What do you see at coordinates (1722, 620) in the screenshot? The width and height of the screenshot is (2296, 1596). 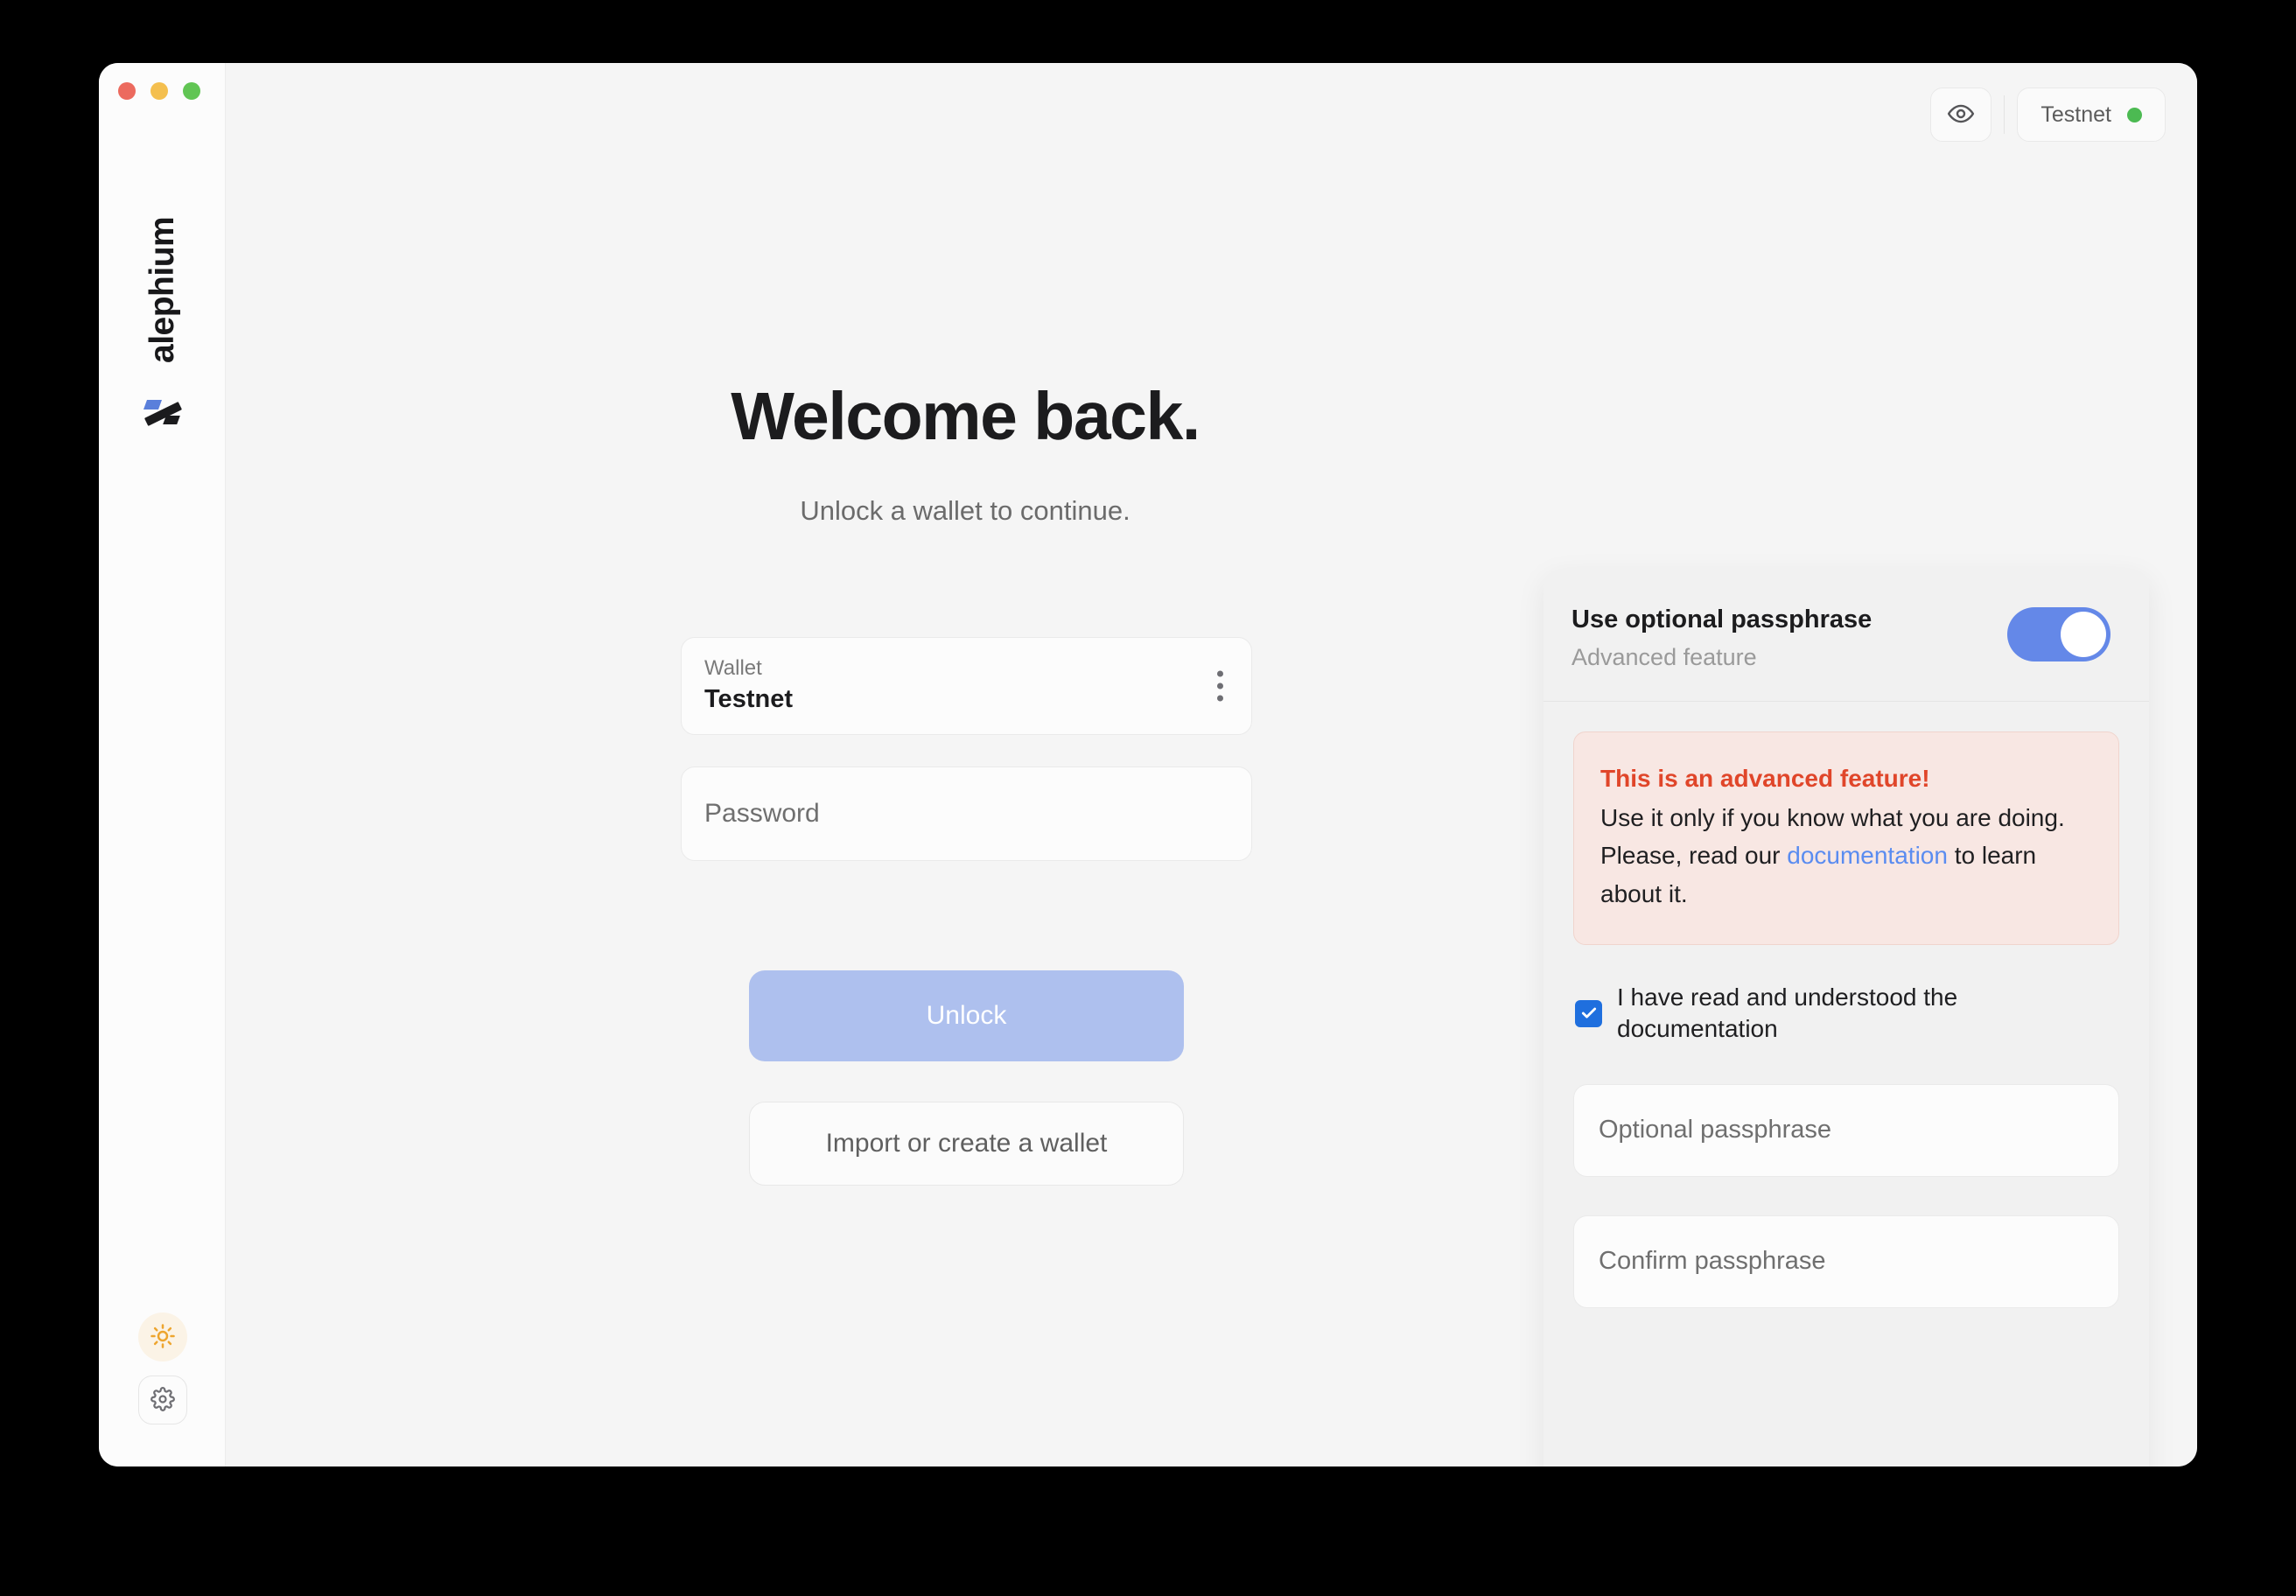 I see `passphrase-title: Use optional passphrase` at bounding box center [1722, 620].